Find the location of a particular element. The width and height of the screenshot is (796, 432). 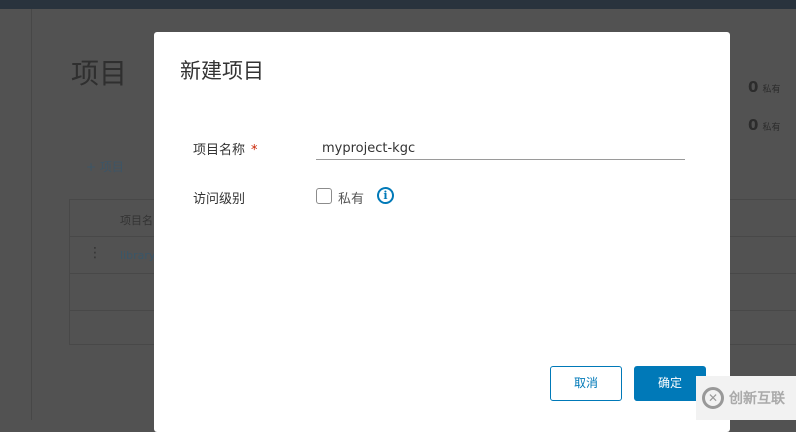

watermark: ✕ 创新互联 is located at coordinates (746, 398).